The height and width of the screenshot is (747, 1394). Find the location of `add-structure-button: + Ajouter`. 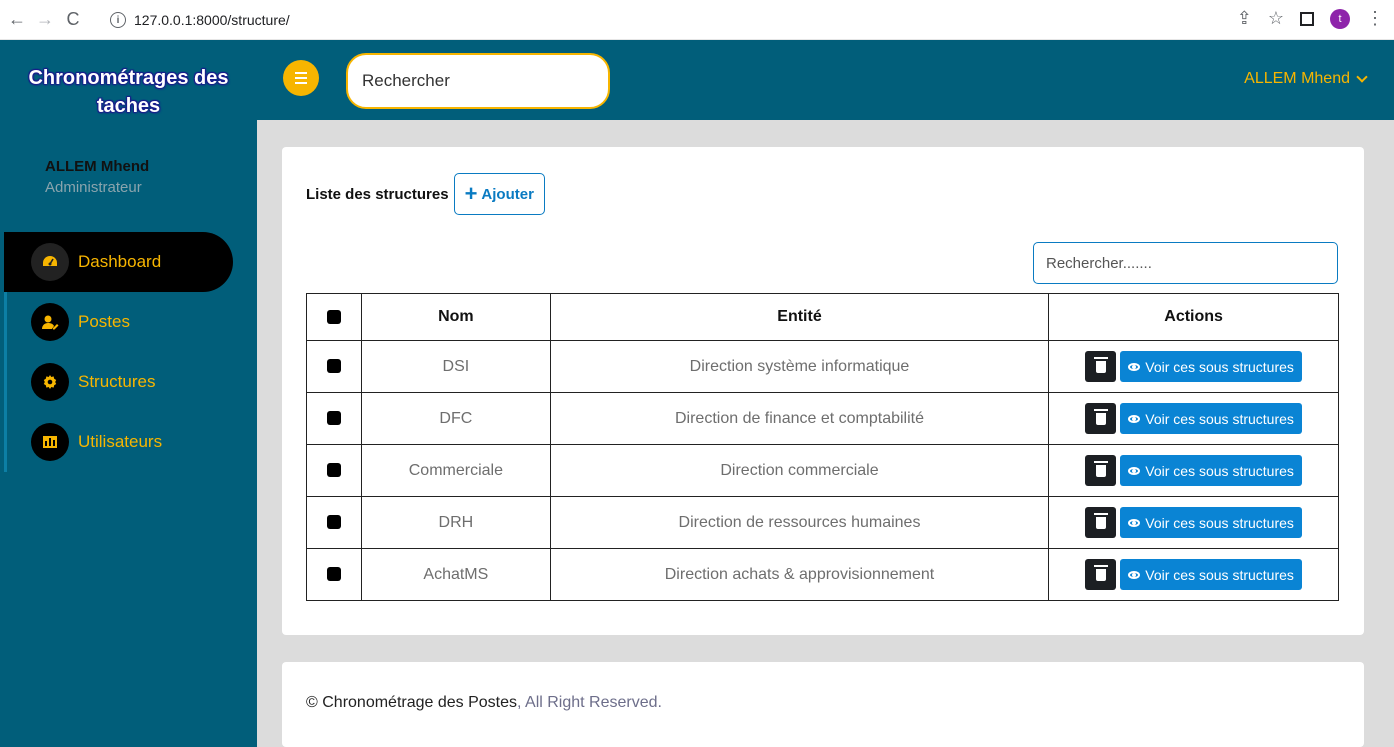

add-structure-button: + Ajouter is located at coordinates (499, 194).